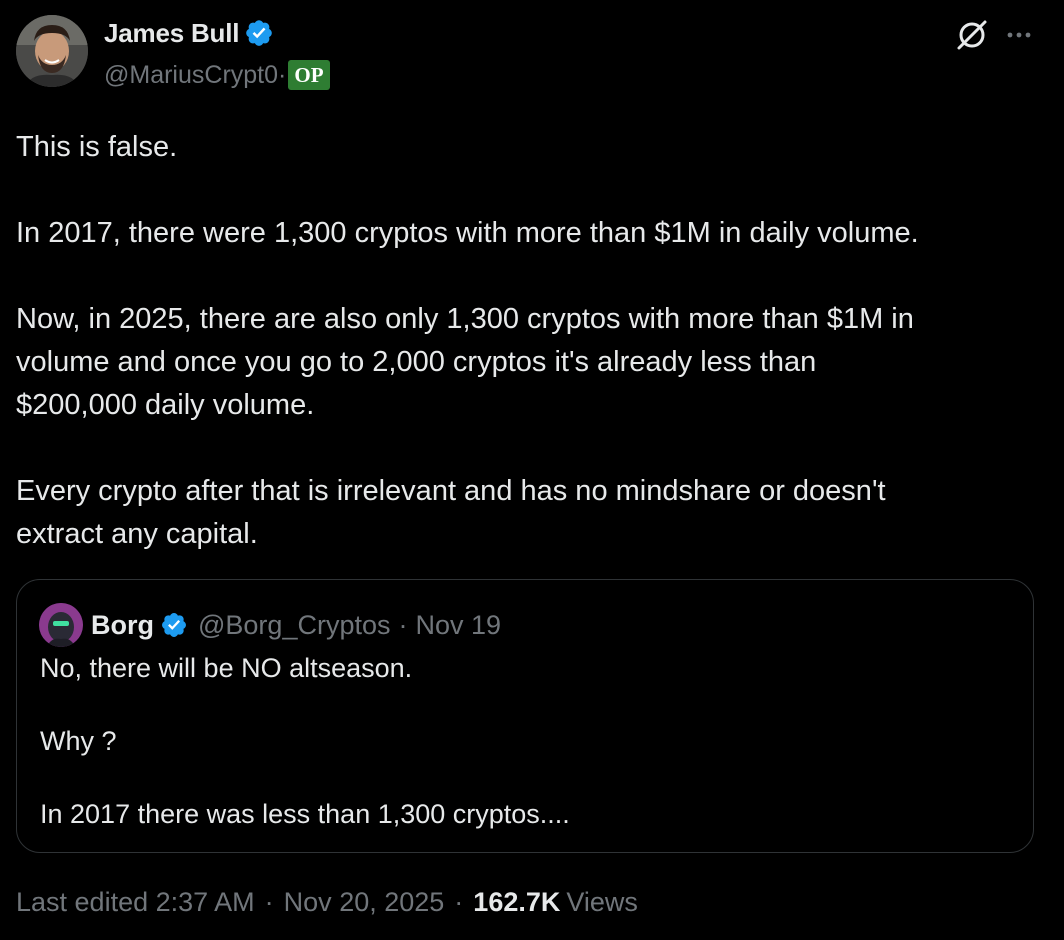  What do you see at coordinates (171, 33) in the screenshot?
I see `author-name: James Bull` at bounding box center [171, 33].